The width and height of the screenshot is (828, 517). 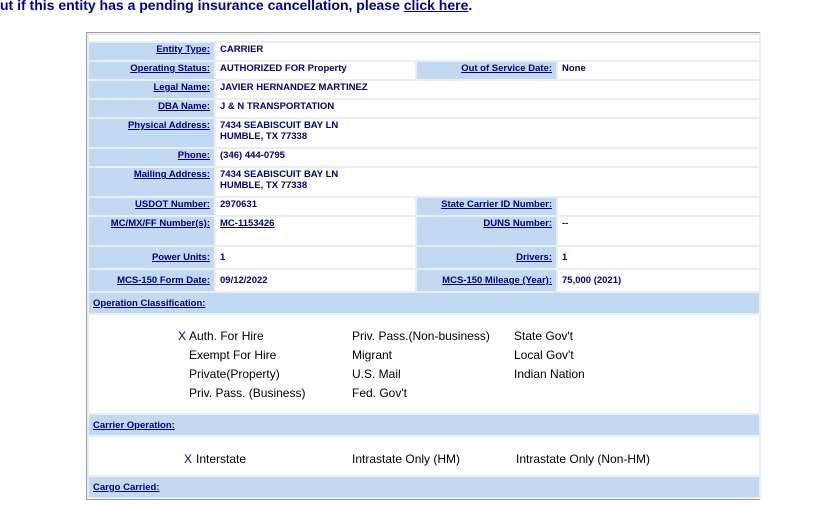 I want to click on phone-value: (346) 444-0795, so click(x=487, y=157).